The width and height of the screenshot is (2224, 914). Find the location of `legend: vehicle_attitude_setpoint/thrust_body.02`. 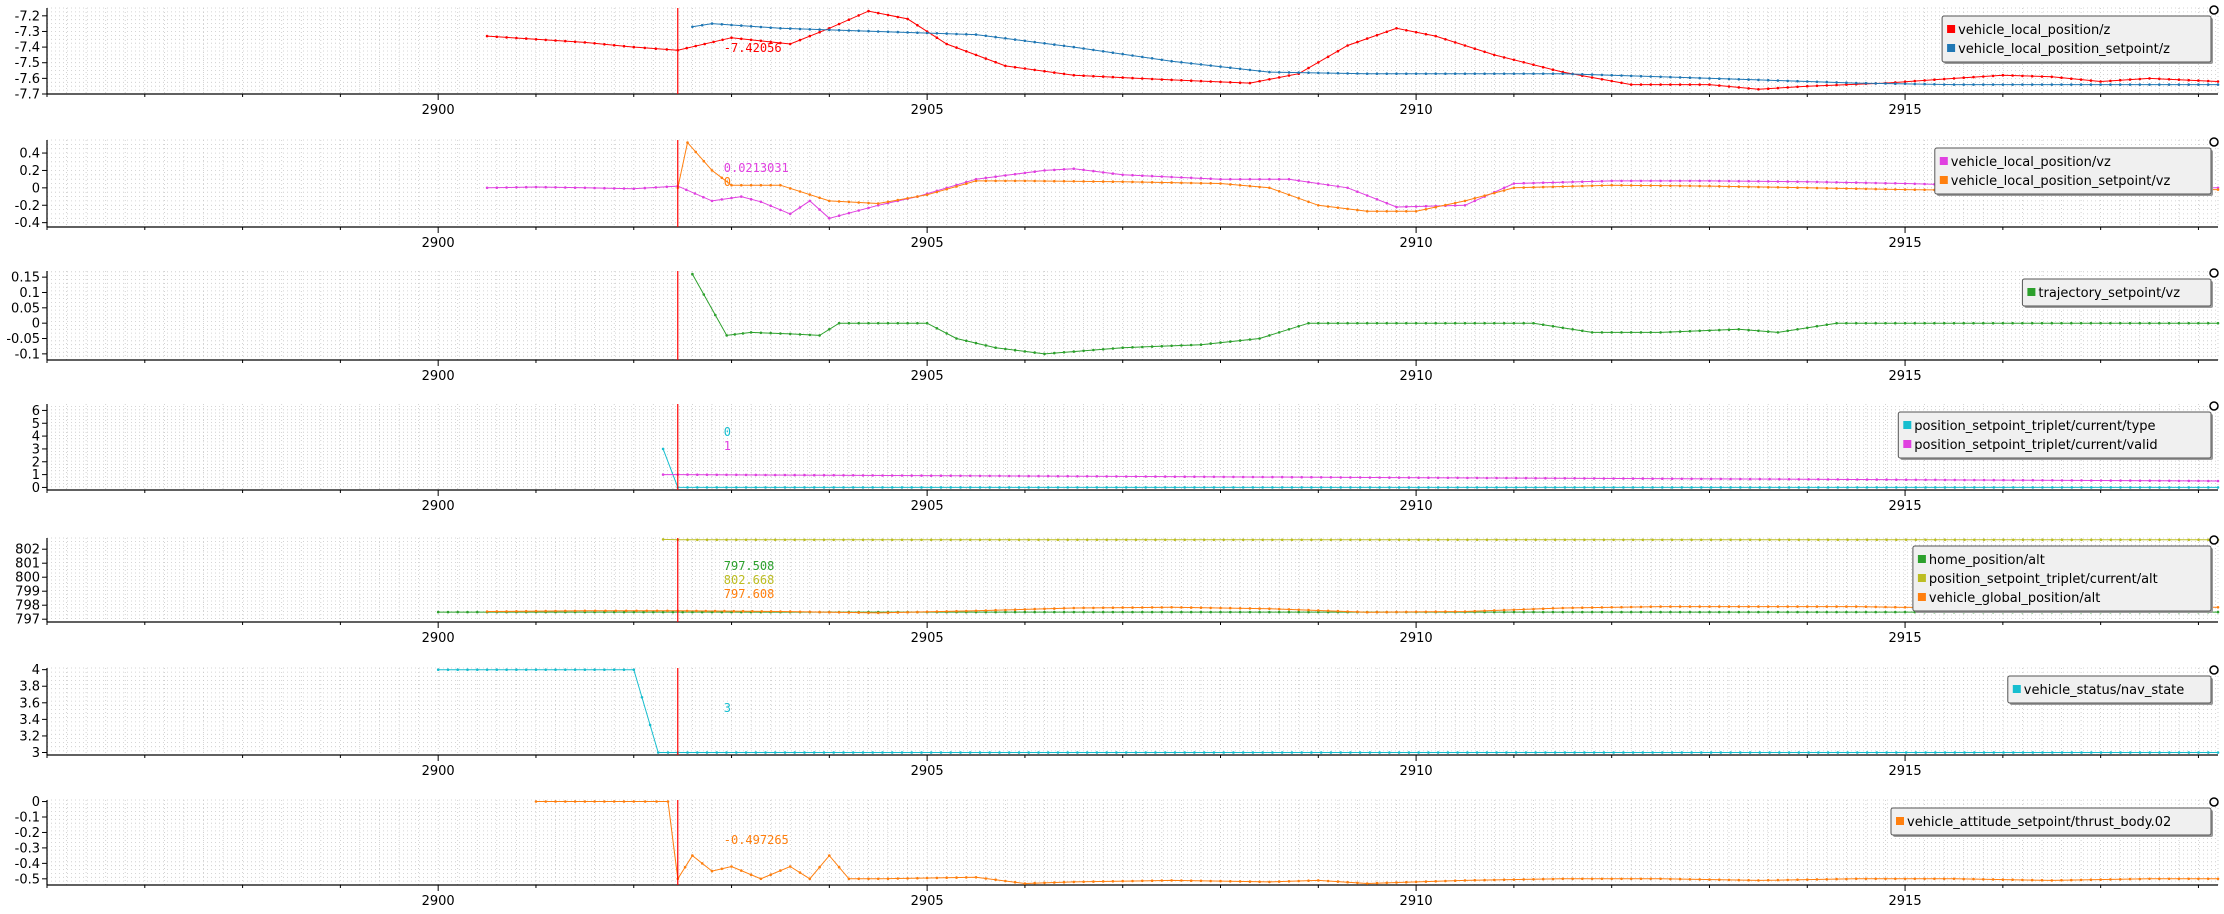

legend: vehicle_attitude_setpoint/thrust_body.02 is located at coordinates (2051, 822).